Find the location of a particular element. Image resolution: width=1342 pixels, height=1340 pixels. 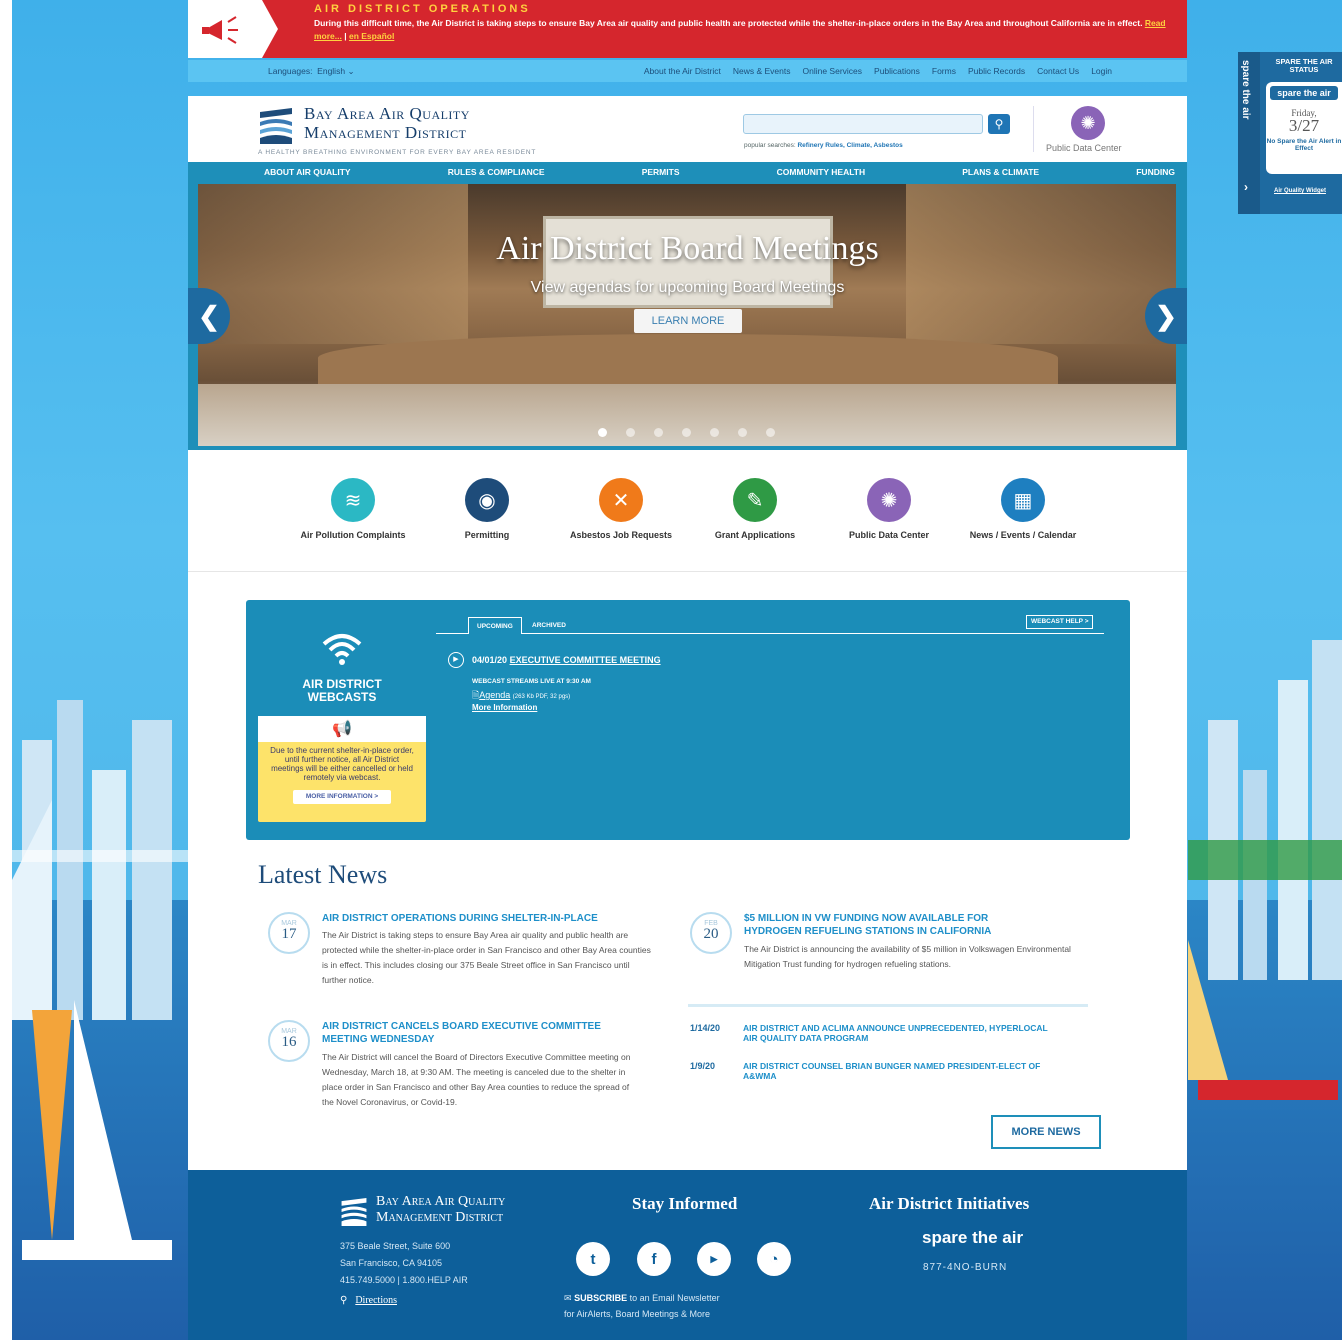

twitter-icon: t is located at coordinates (593, 1259).